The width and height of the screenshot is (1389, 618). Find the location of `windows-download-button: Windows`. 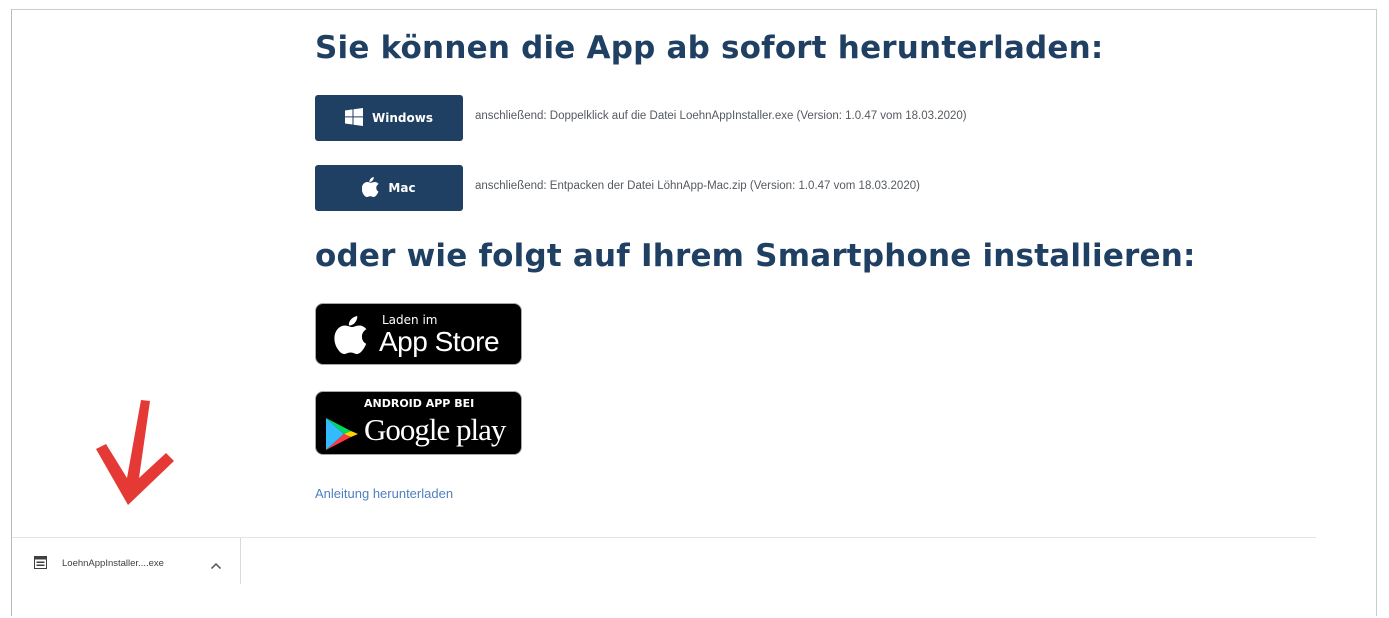

windows-download-button: Windows is located at coordinates (389, 118).